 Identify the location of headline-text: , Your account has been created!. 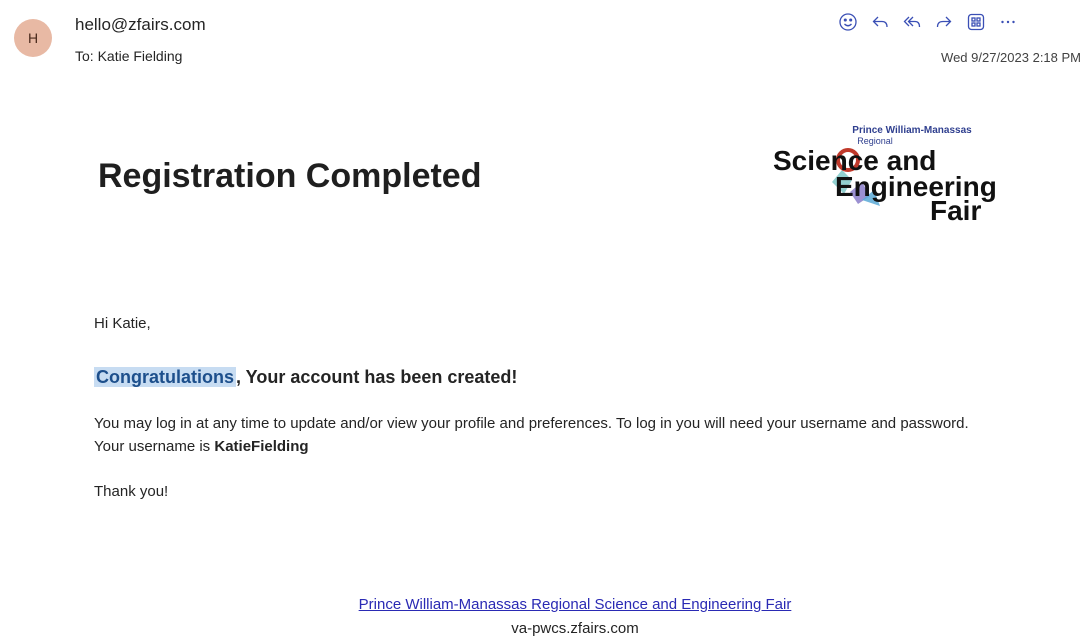
(377, 377).